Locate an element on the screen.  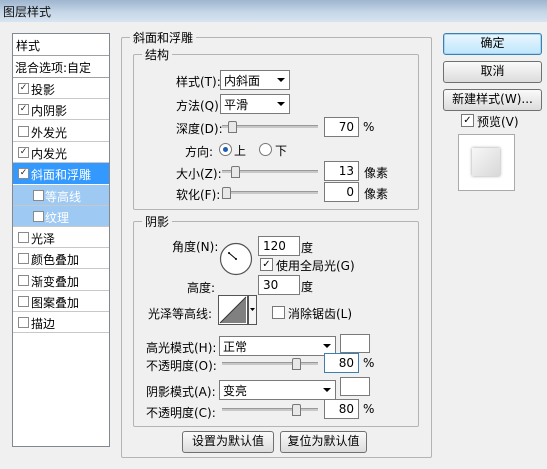
sidebar-item: 颜色叠加 is located at coordinates (61, 259).